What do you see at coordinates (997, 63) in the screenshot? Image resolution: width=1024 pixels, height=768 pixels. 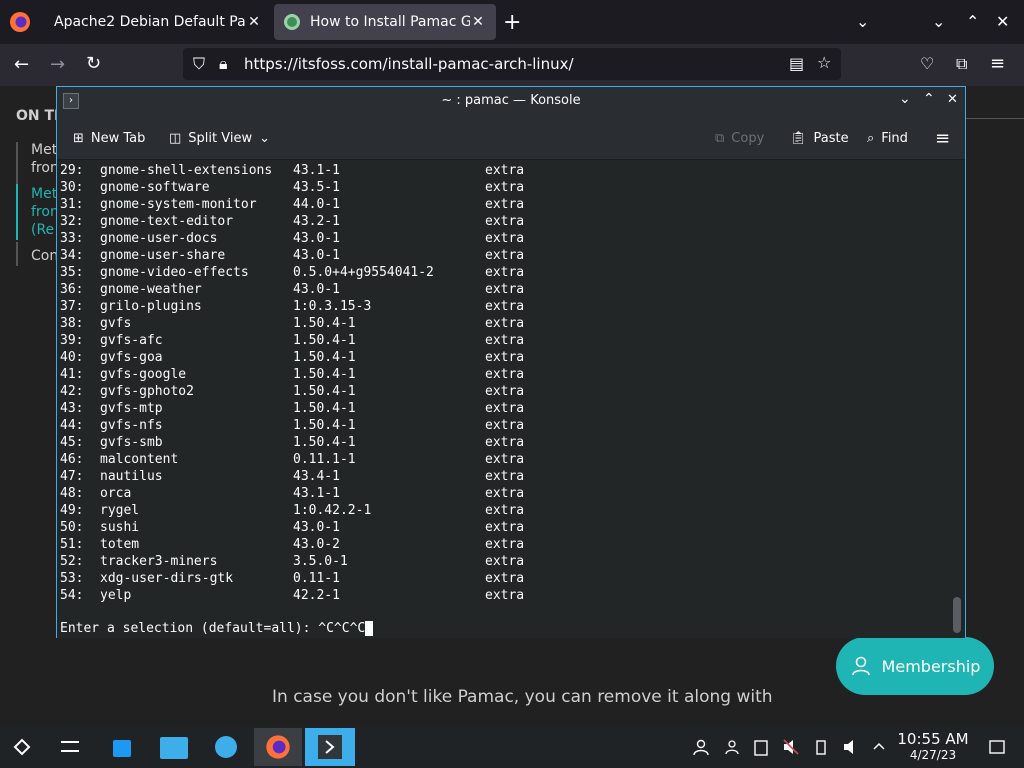 I see `menu-icon: ≡` at bounding box center [997, 63].